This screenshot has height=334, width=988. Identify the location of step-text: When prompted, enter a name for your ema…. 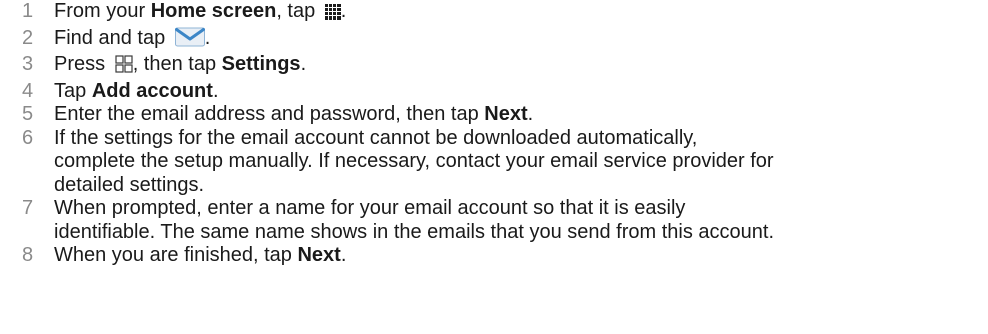
(414, 220).